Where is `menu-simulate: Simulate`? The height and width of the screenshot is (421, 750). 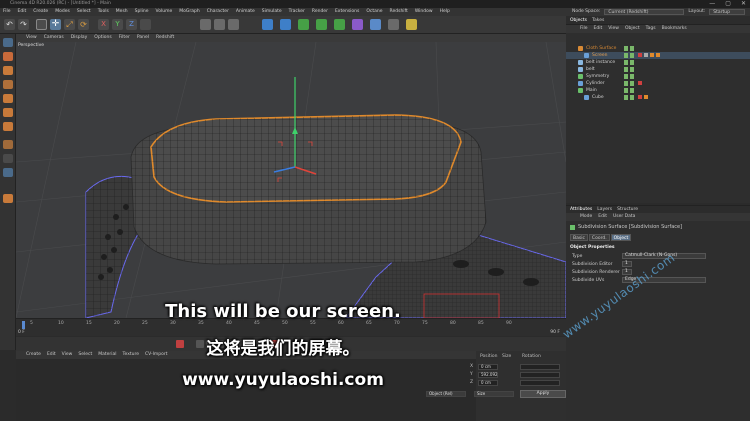
menu-simulate: Simulate is located at coordinates (272, 12).